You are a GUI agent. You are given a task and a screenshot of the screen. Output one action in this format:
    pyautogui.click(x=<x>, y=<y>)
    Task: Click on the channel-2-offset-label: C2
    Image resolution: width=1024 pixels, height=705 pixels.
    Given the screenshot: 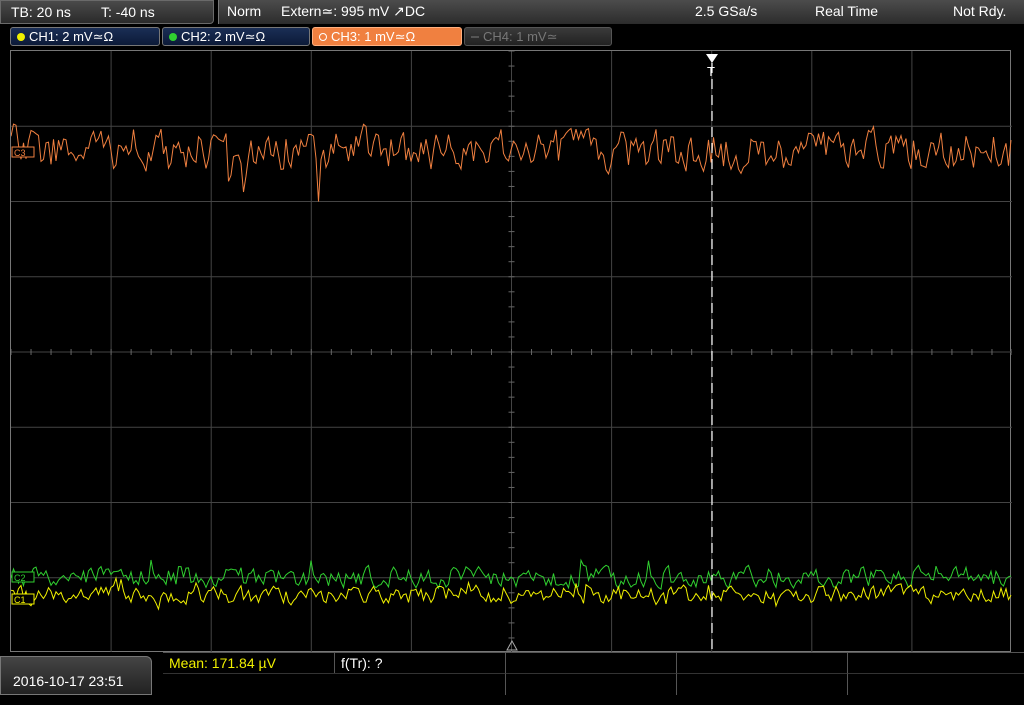 What is the action you would take?
    pyautogui.click(x=20, y=578)
    